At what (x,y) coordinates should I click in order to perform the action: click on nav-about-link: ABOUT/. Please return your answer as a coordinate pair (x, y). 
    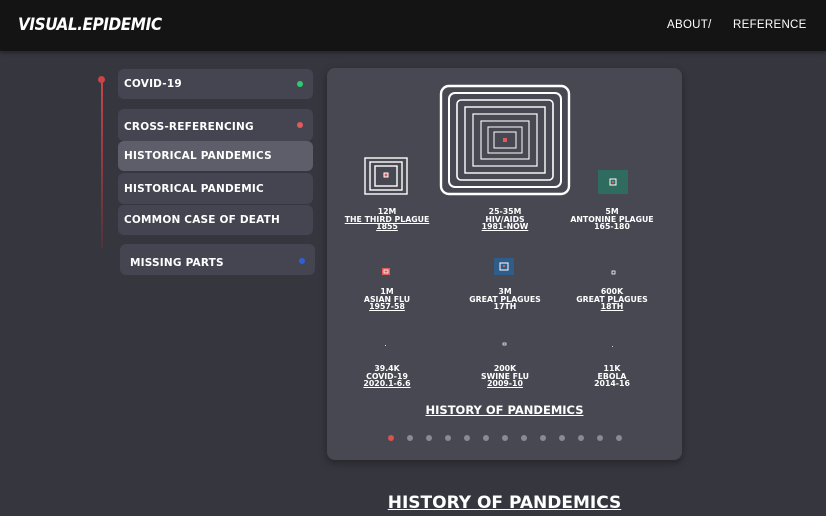
    Looking at the image, I should click on (689, 25).